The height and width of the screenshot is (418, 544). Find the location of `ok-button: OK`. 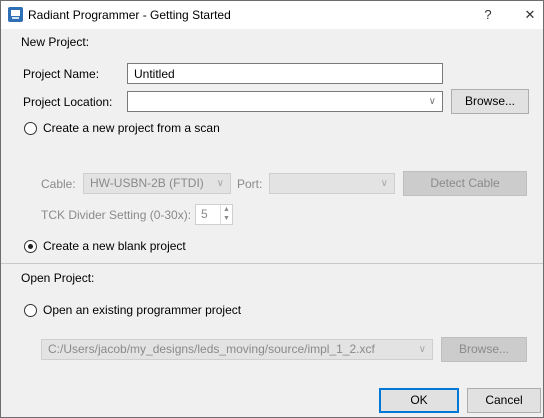

ok-button: OK is located at coordinates (419, 400).